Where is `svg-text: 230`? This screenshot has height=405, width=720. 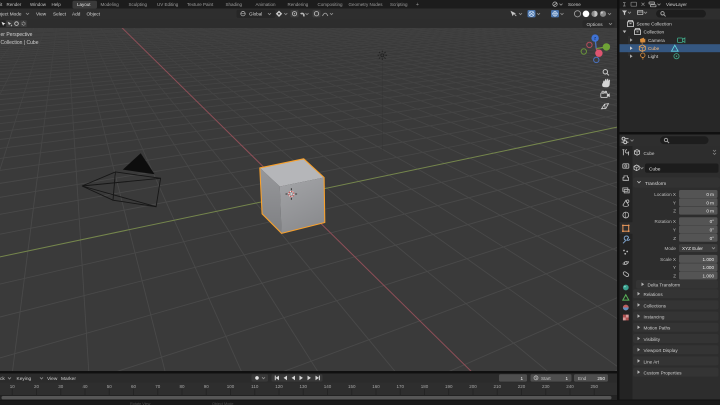
svg-text: 230 is located at coordinates (546, 386).